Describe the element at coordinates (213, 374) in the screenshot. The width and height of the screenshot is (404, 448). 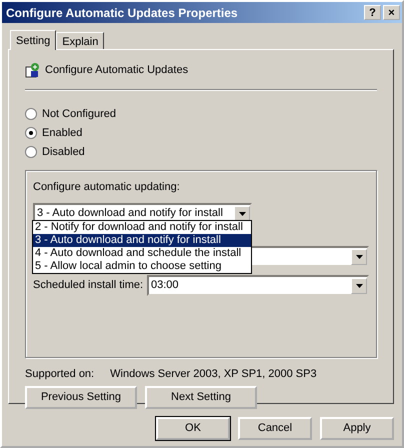
I see `supported-value: Windows Server 2003, XP SP1, 2000 SP3` at that location.